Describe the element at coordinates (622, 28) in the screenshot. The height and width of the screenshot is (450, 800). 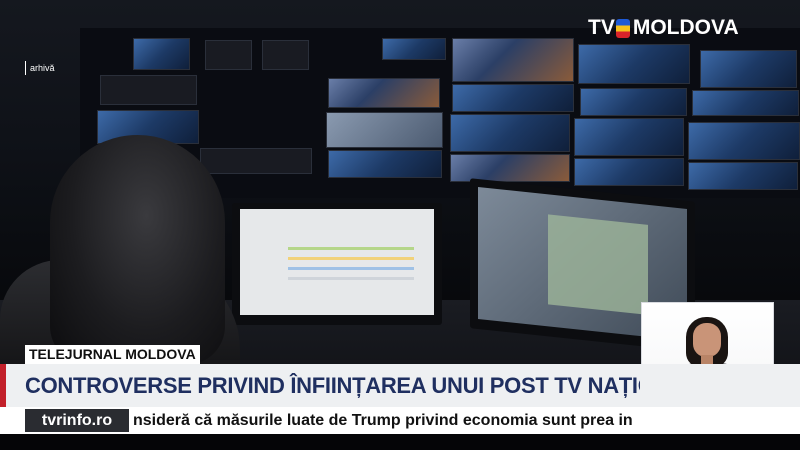
I see `logo-r-mark` at that location.